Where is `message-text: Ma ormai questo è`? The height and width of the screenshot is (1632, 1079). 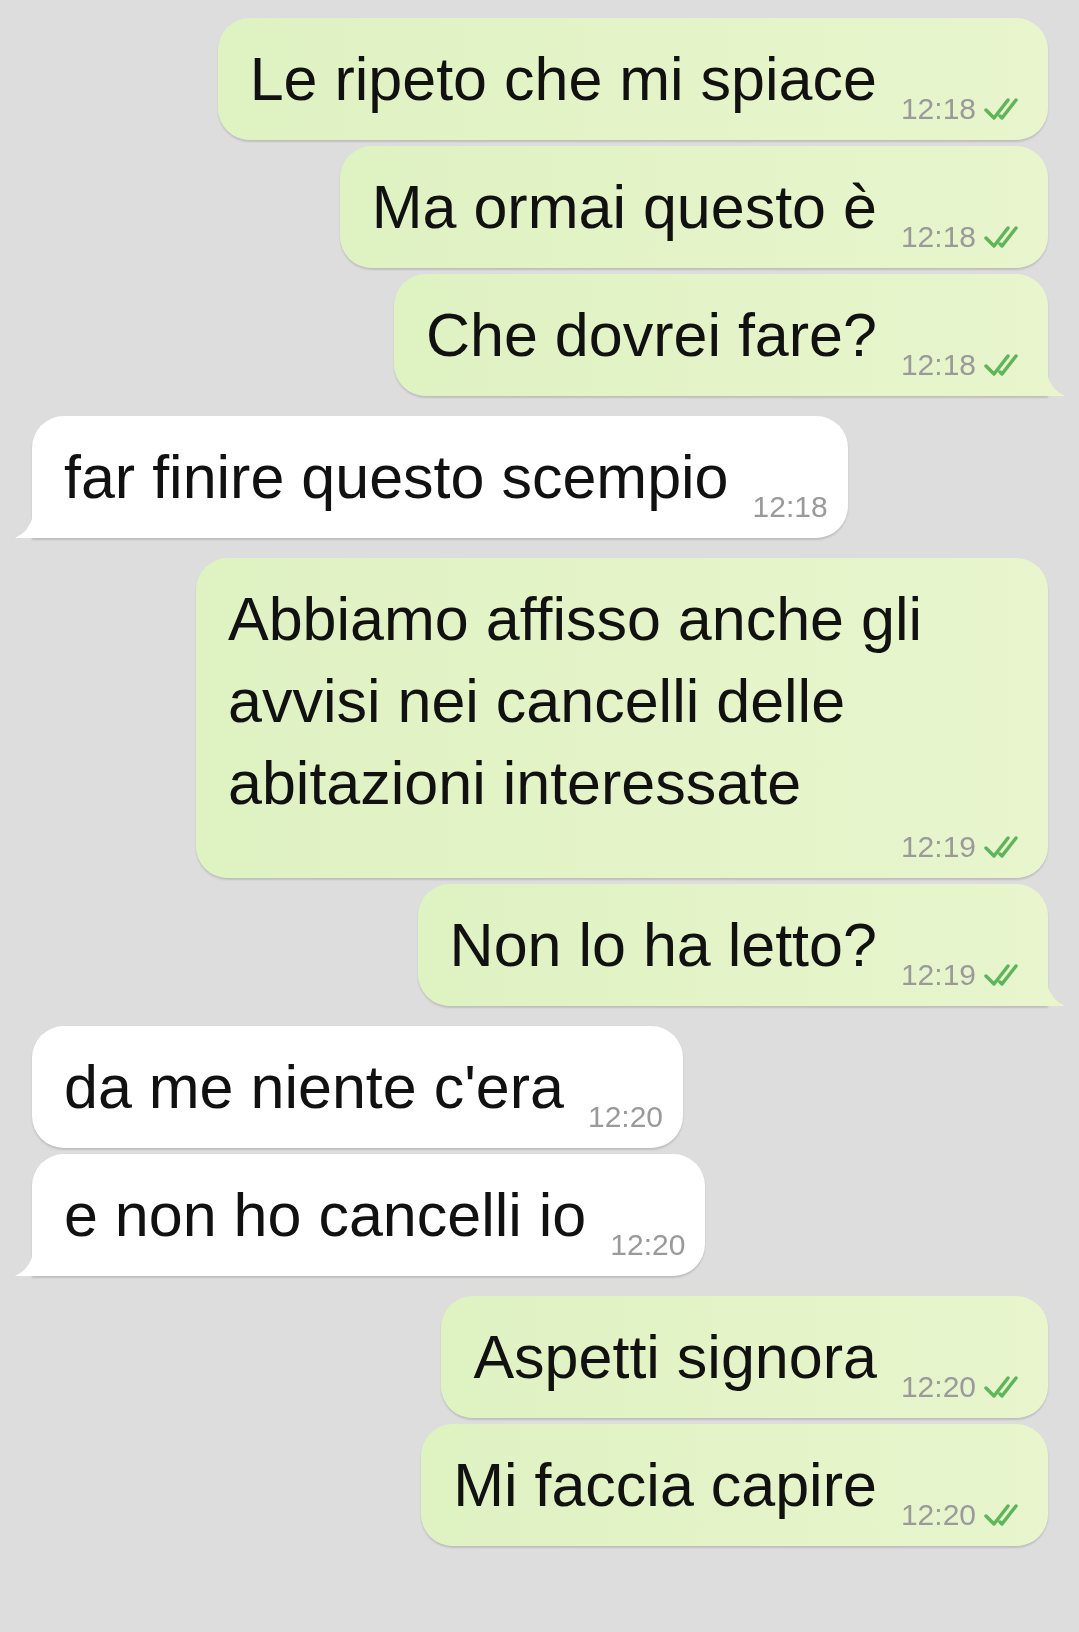 message-text: Ma ormai questo è is located at coordinates (624, 207).